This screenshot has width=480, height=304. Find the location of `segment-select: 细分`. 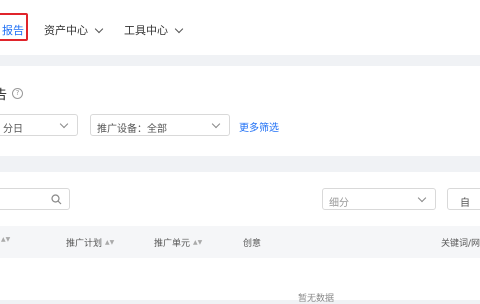

segment-select: 细分 is located at coordinates (379, 199).